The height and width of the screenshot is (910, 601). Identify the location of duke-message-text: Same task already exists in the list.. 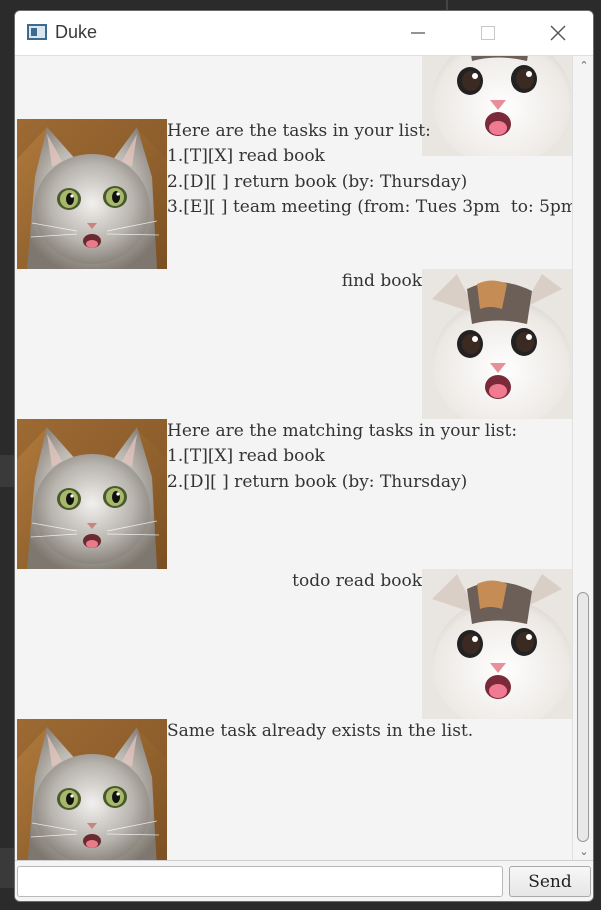
(320, 731).